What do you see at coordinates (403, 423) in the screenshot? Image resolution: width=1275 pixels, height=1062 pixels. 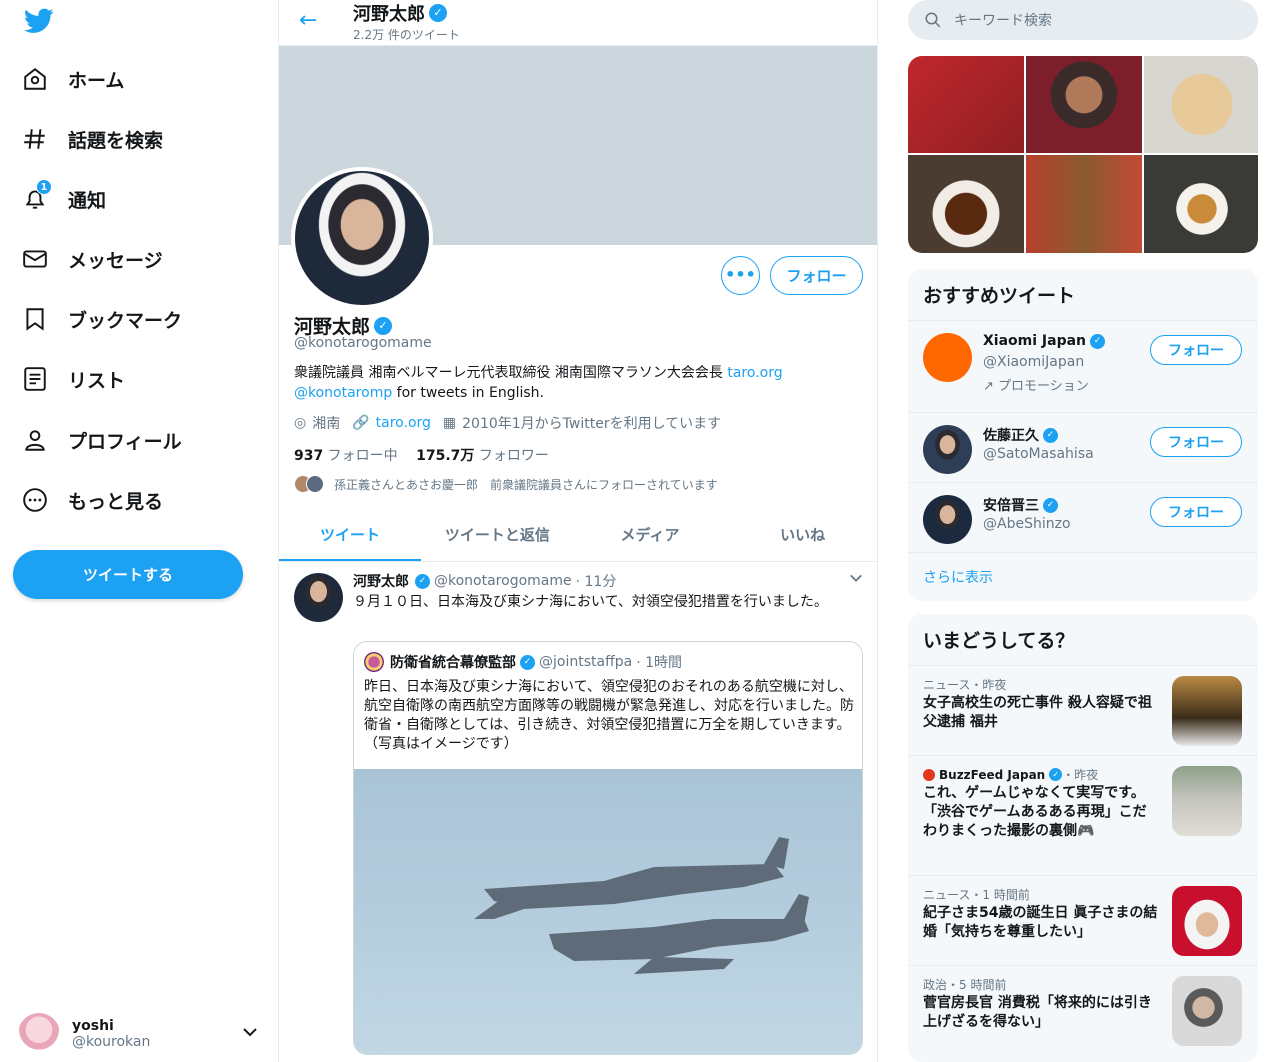 I see `website-link: taro.org` at bounding box center [403, 423].